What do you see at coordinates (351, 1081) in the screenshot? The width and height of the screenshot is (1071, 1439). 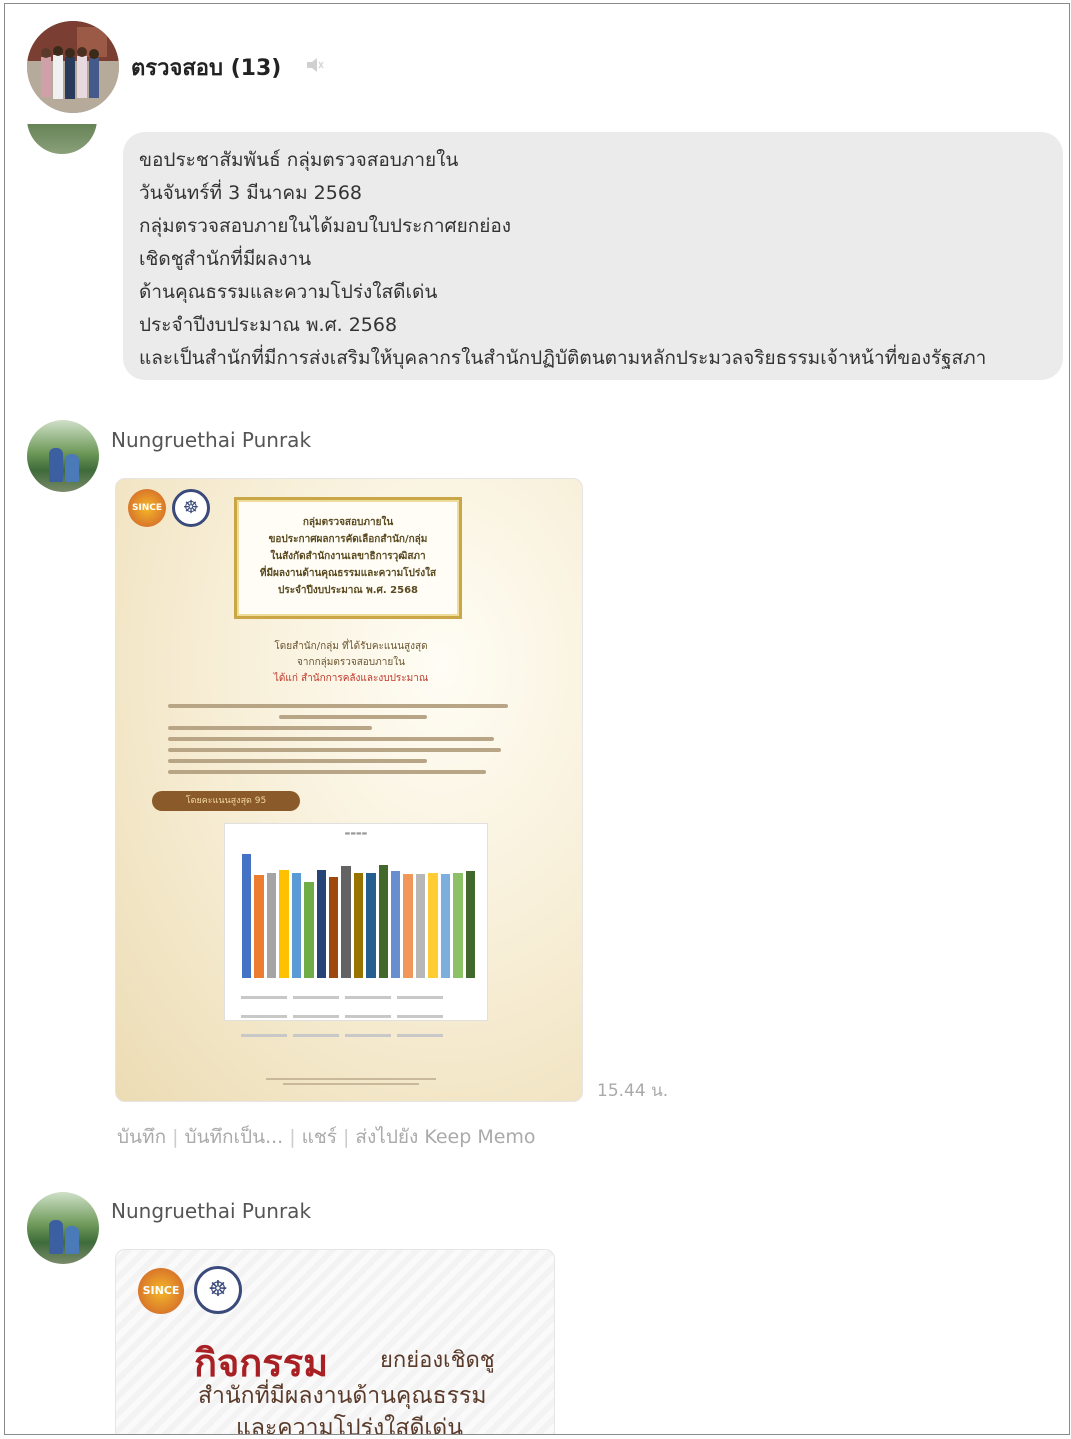 I see `poster-footnote` at bounding box center [351, 1081].